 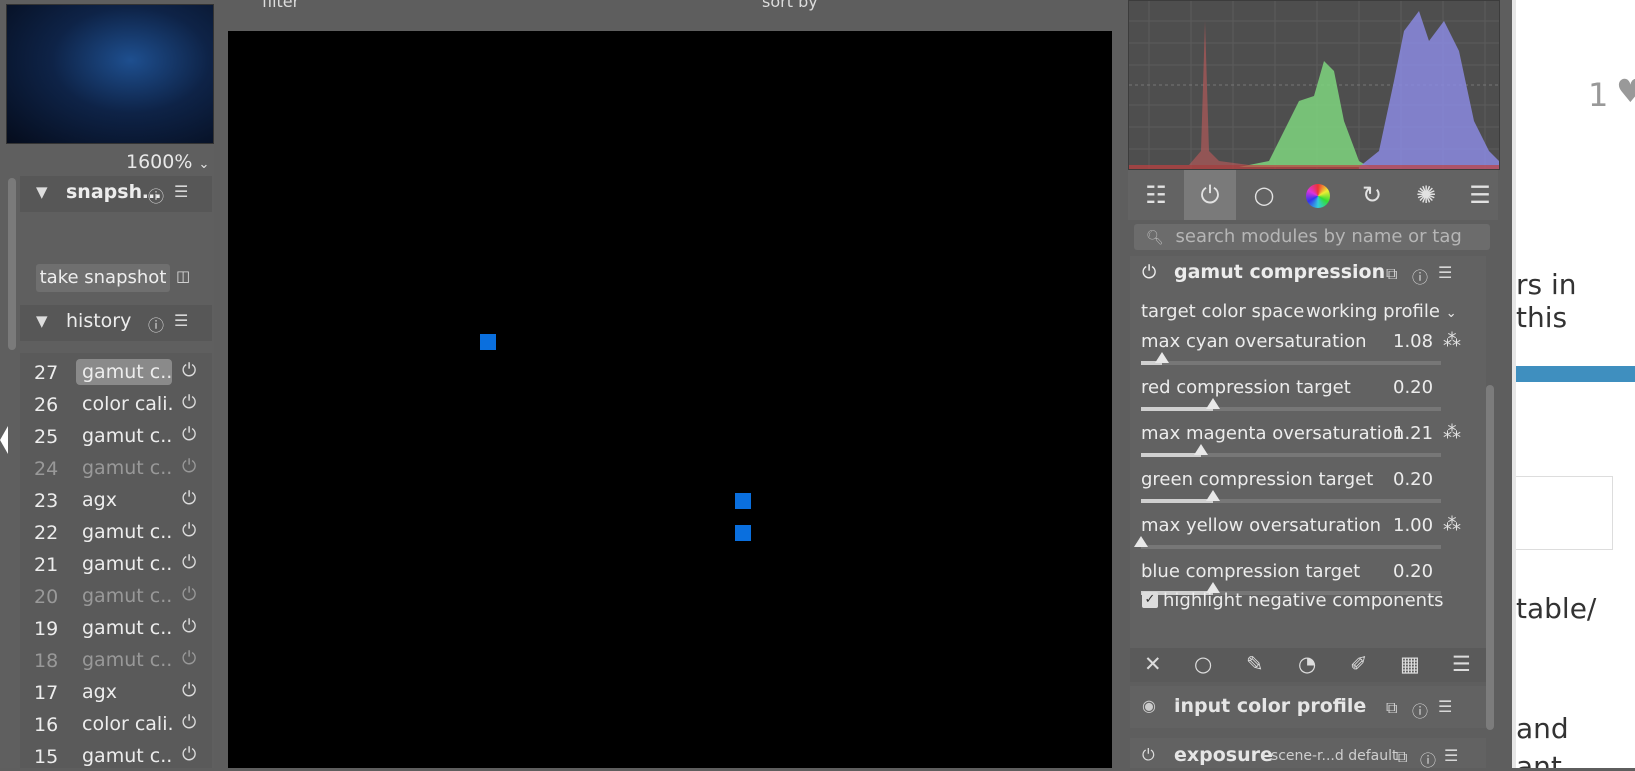 I want to click on left-scrollbar, so click(x=12, y=264).